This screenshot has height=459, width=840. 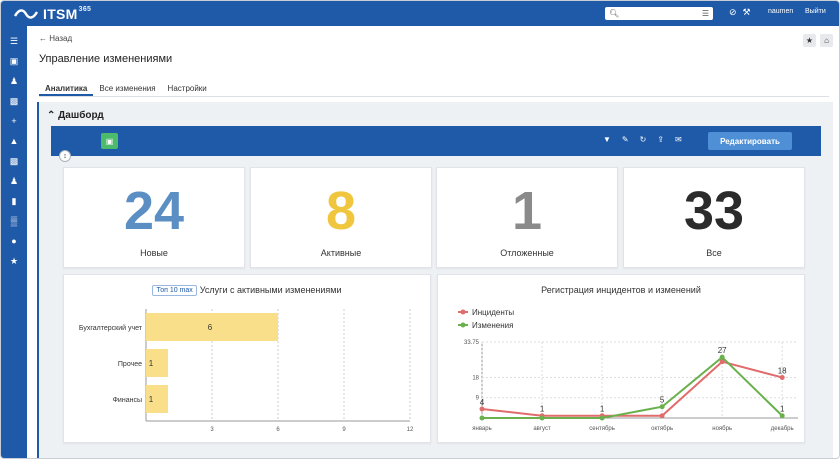 What do you see at coordinates (278, 430) in the screenshot?
I see `x-tick-label: 6` at bounding box center [278, 430].